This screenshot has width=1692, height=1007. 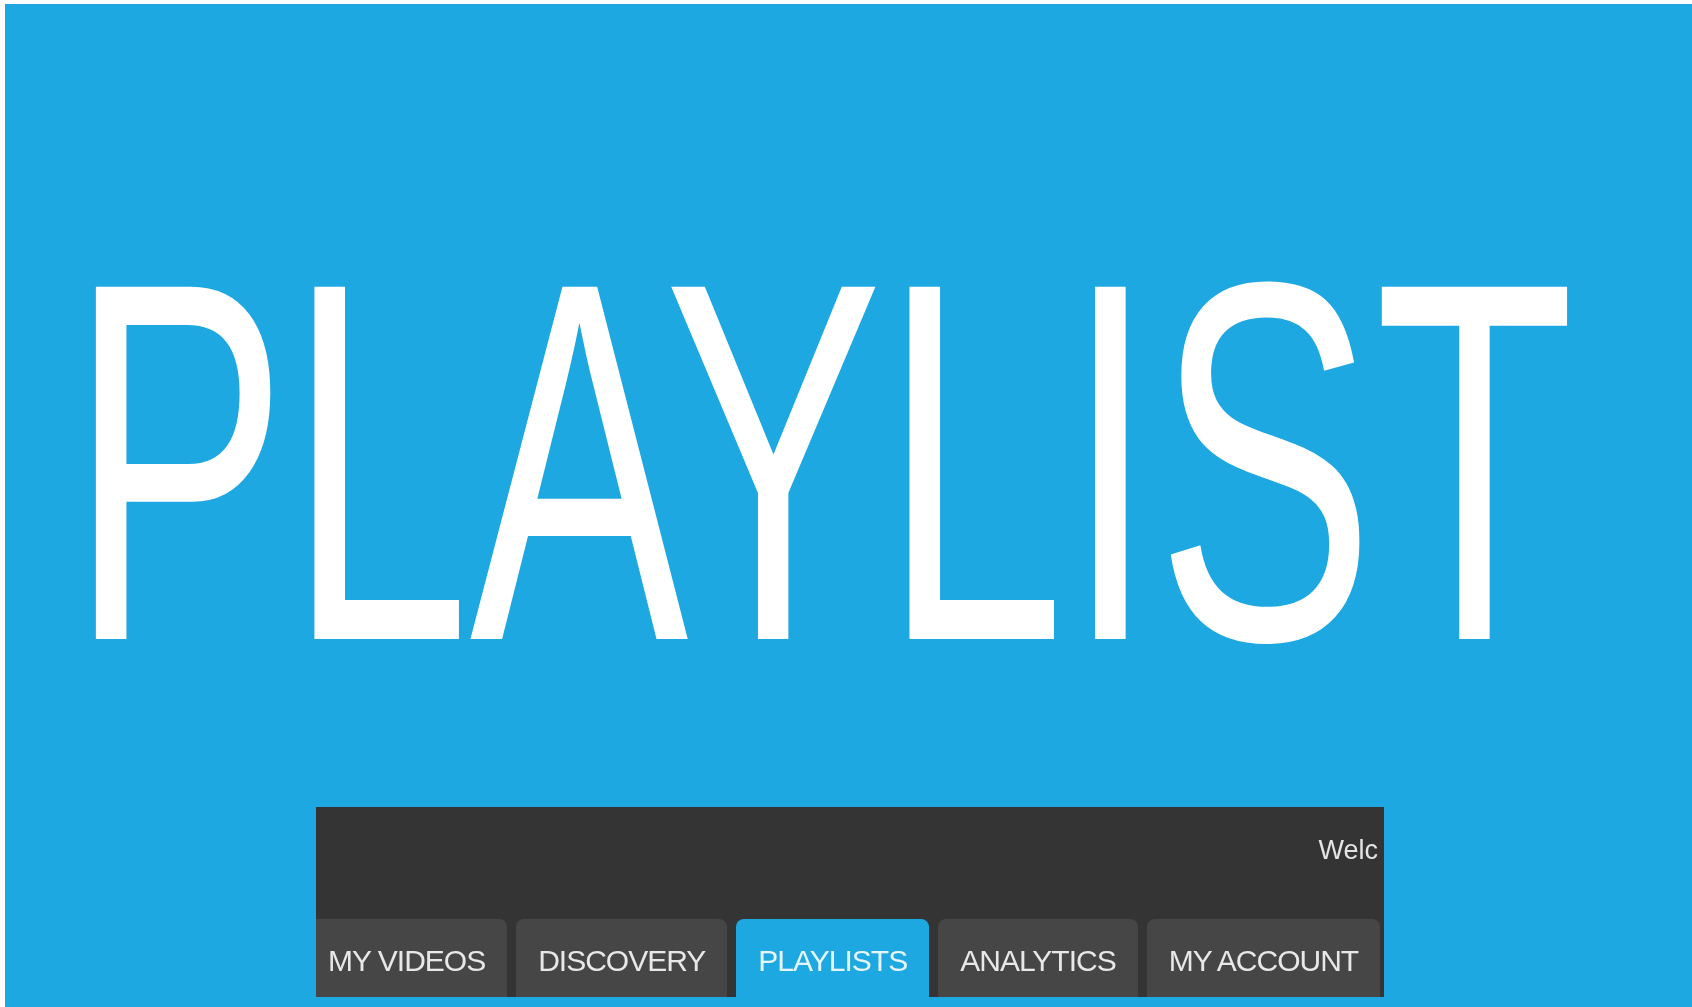 I want to click on nav-tab: MY VIDEOS, so click(x=412, y=958).